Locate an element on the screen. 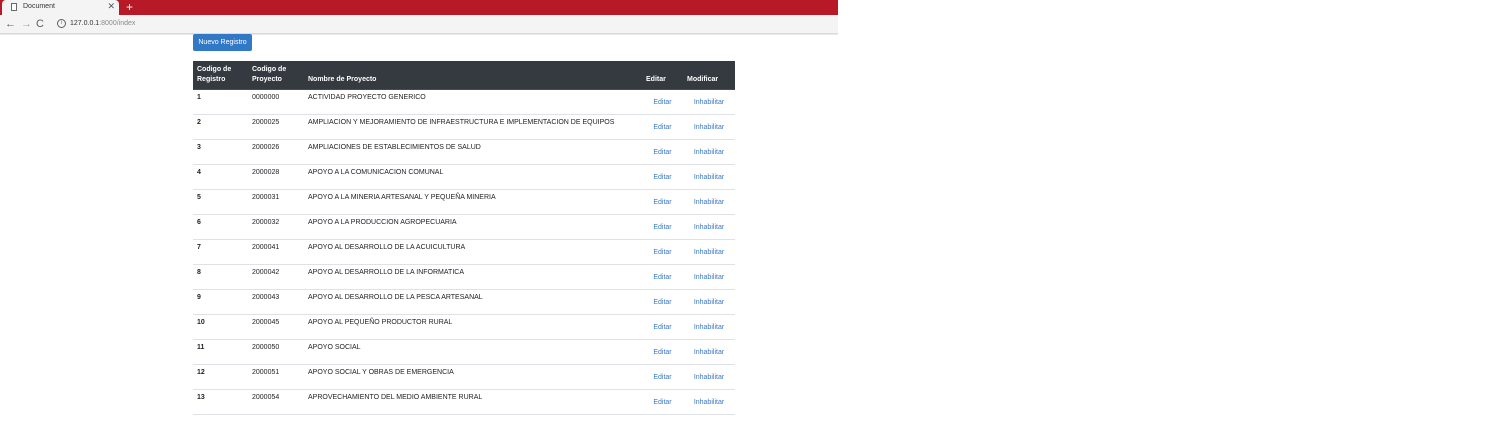 This screenshot has width=1500, height=422. browser-tab: Document ✕ is located at coordinates (60, 7).